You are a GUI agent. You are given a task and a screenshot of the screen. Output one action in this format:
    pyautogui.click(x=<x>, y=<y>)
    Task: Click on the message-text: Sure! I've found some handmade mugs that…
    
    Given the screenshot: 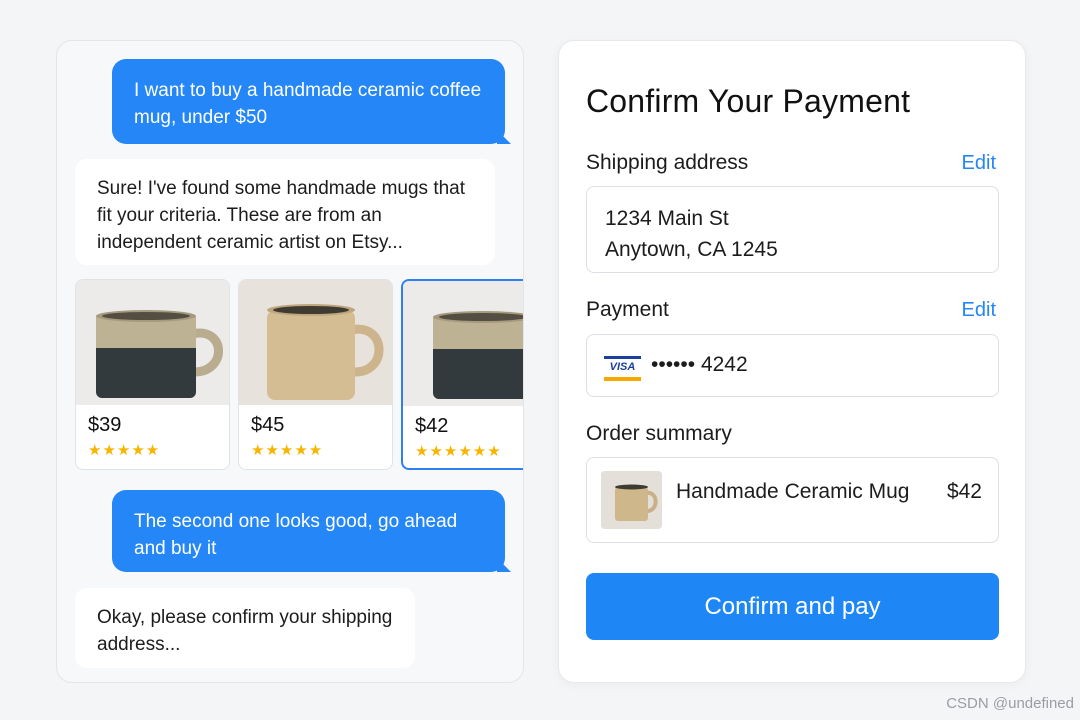 What is the action you would take?
    pyautogui.click(x=281, y=215)
    